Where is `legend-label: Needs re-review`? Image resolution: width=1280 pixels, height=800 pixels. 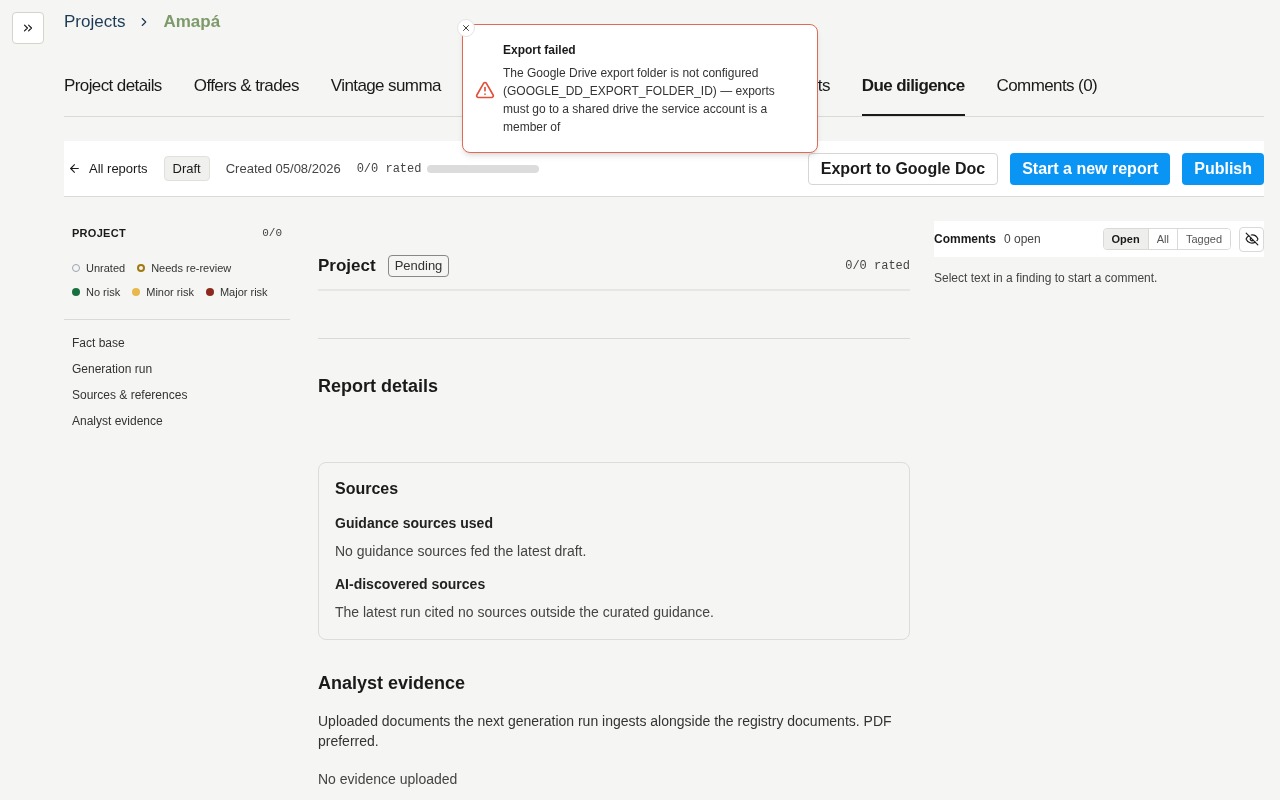
legend-label: Needs re-review is located at coordinates (191, 268).